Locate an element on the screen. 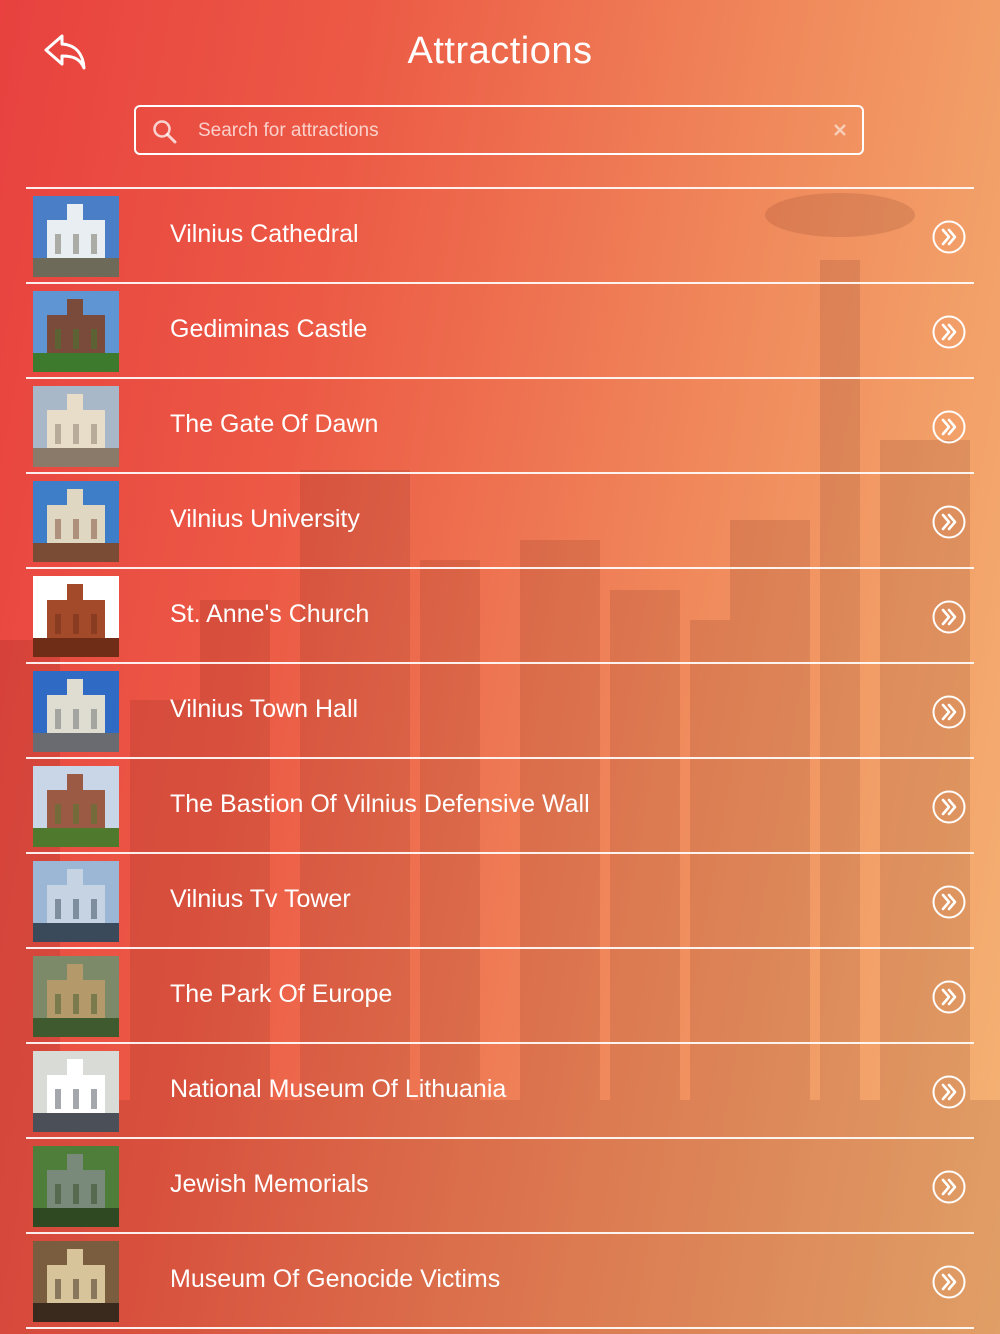  magnifier-icon is located at coordinates (165, 132).